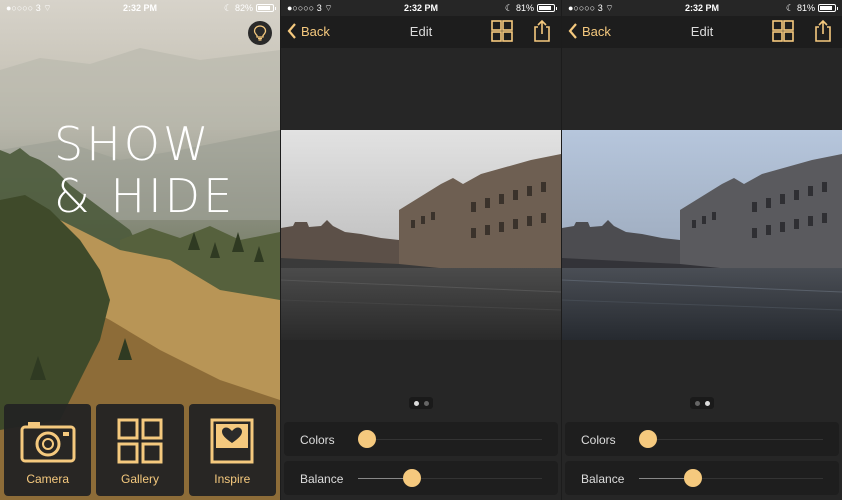 The height and width of the screenshot is (500, 842). I want to click on heart-picture-icon, so click(232, 441).